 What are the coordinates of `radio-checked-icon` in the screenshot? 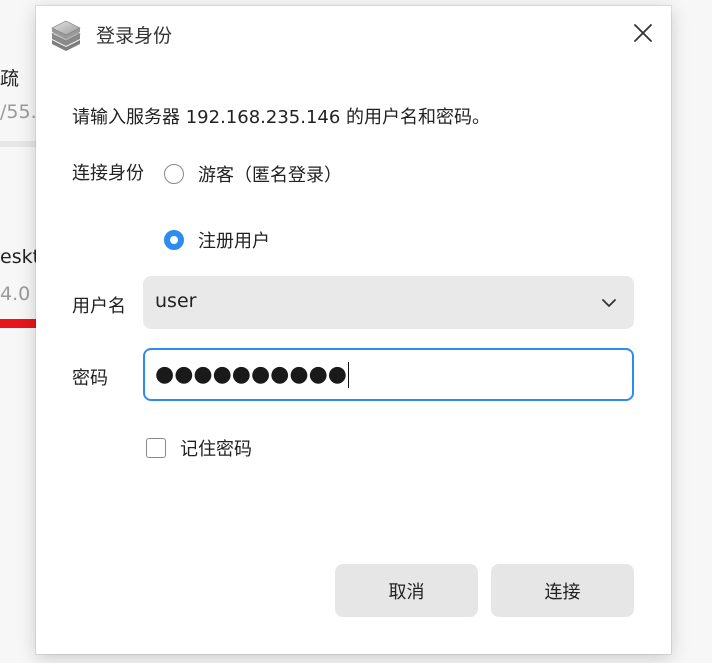 It's located at (174, 240).